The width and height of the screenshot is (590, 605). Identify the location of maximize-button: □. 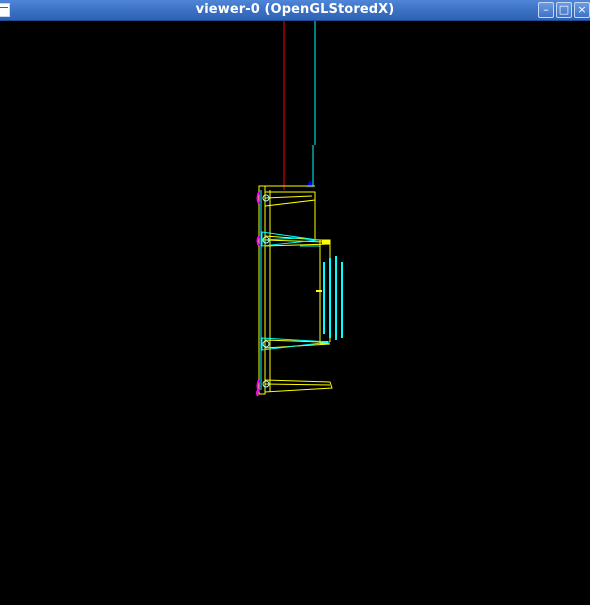
(564, 10).